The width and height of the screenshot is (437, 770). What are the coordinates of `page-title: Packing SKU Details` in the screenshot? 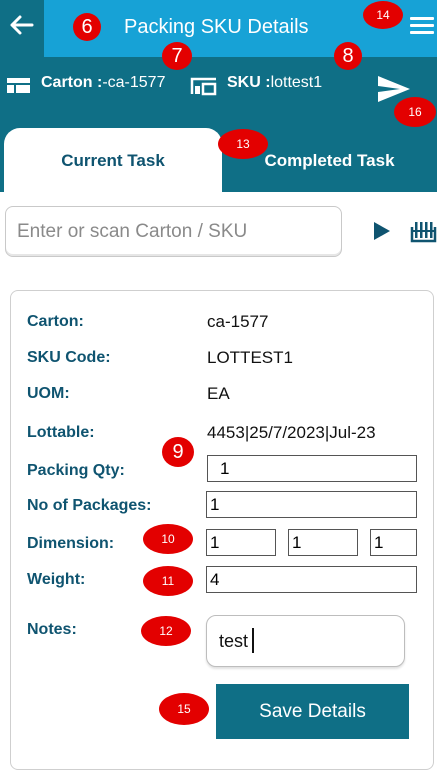 It's located at (216, 27).